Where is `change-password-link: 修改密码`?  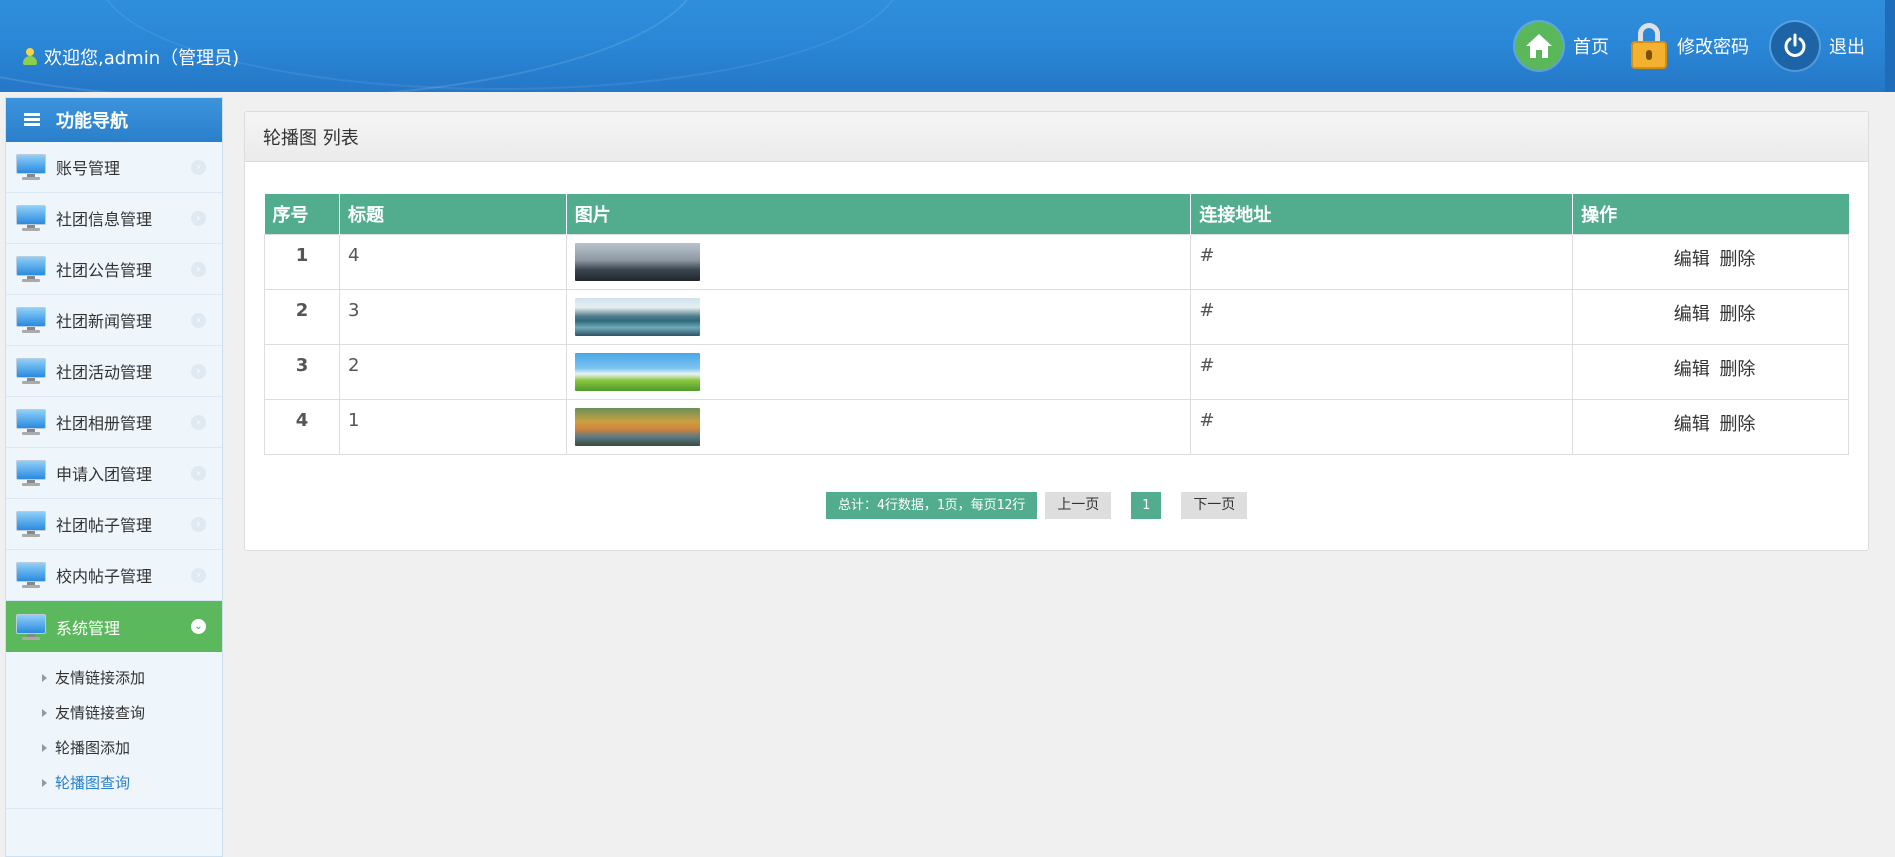 change-password-link: 修改密码 is located at coordinates (1690, 46).